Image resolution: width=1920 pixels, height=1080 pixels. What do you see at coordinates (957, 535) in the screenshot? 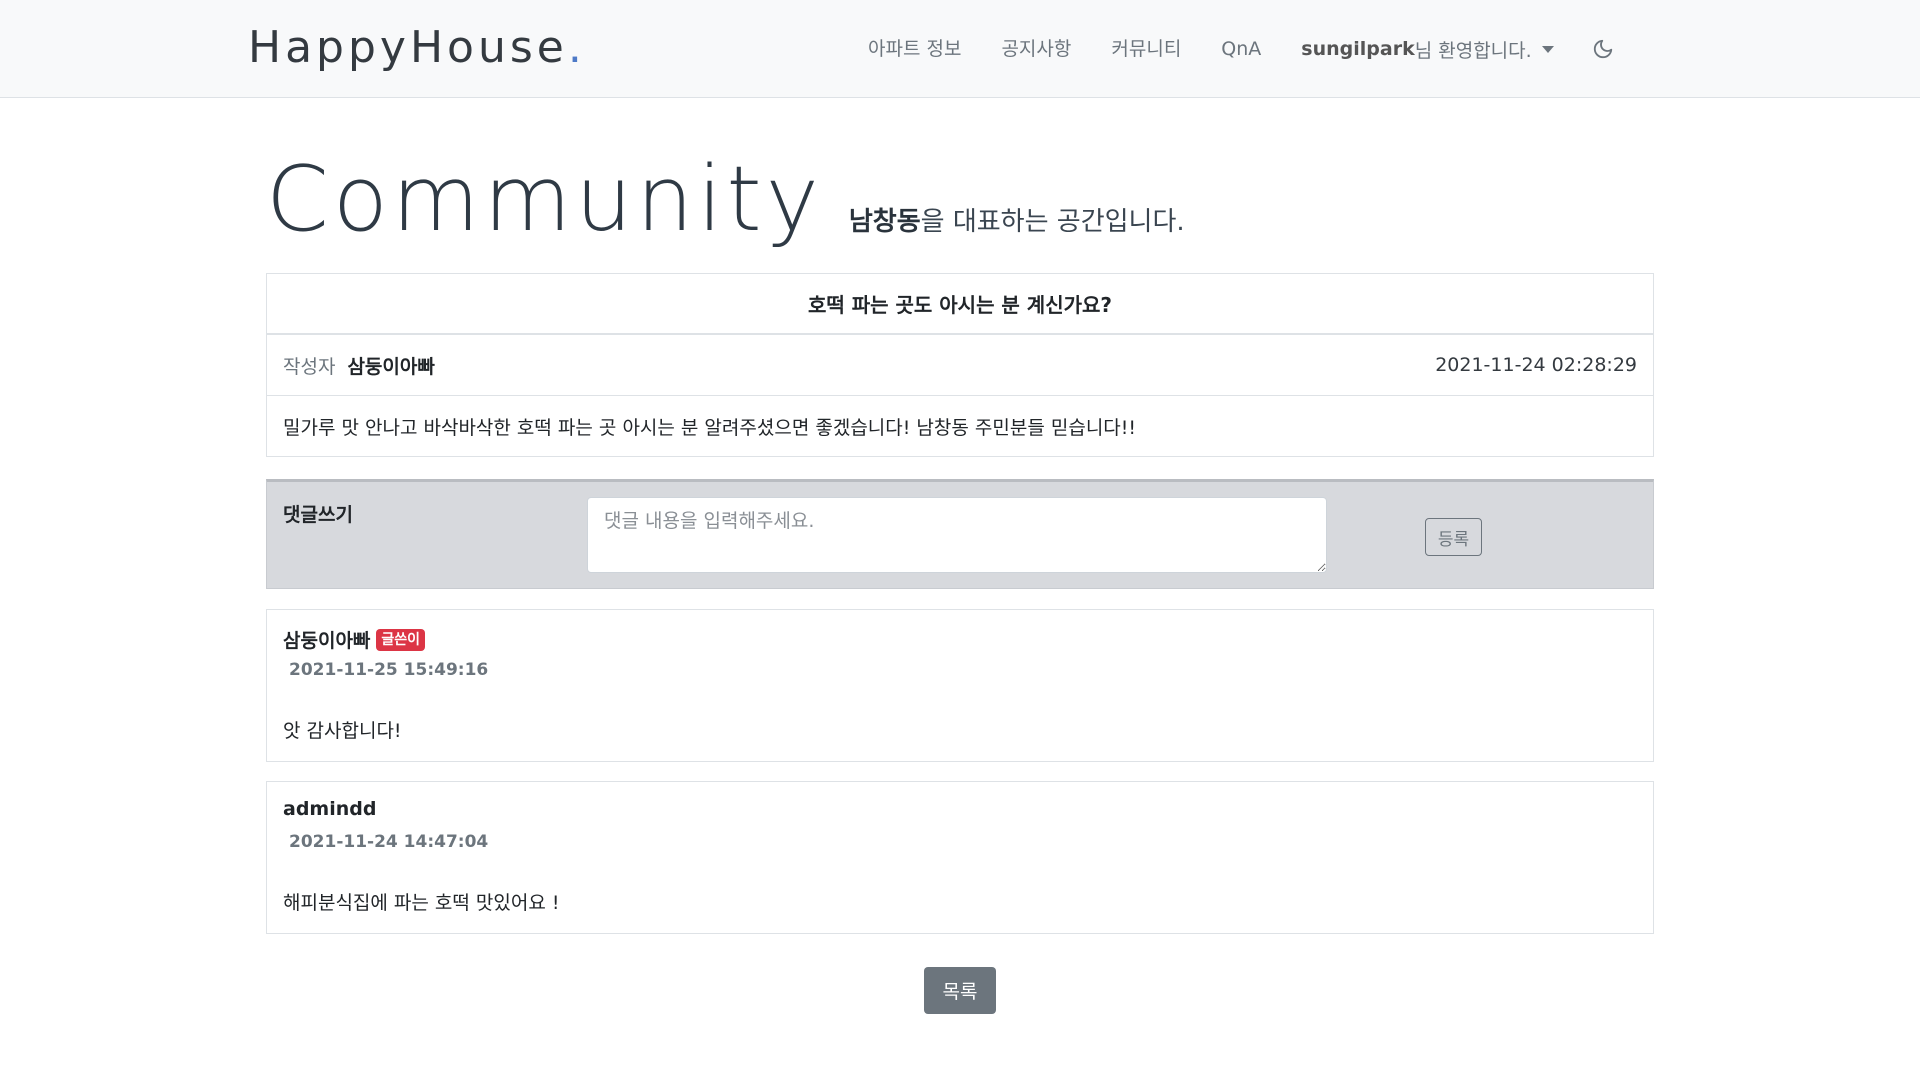
I see `comment-input` at bounding box center [957, 535].